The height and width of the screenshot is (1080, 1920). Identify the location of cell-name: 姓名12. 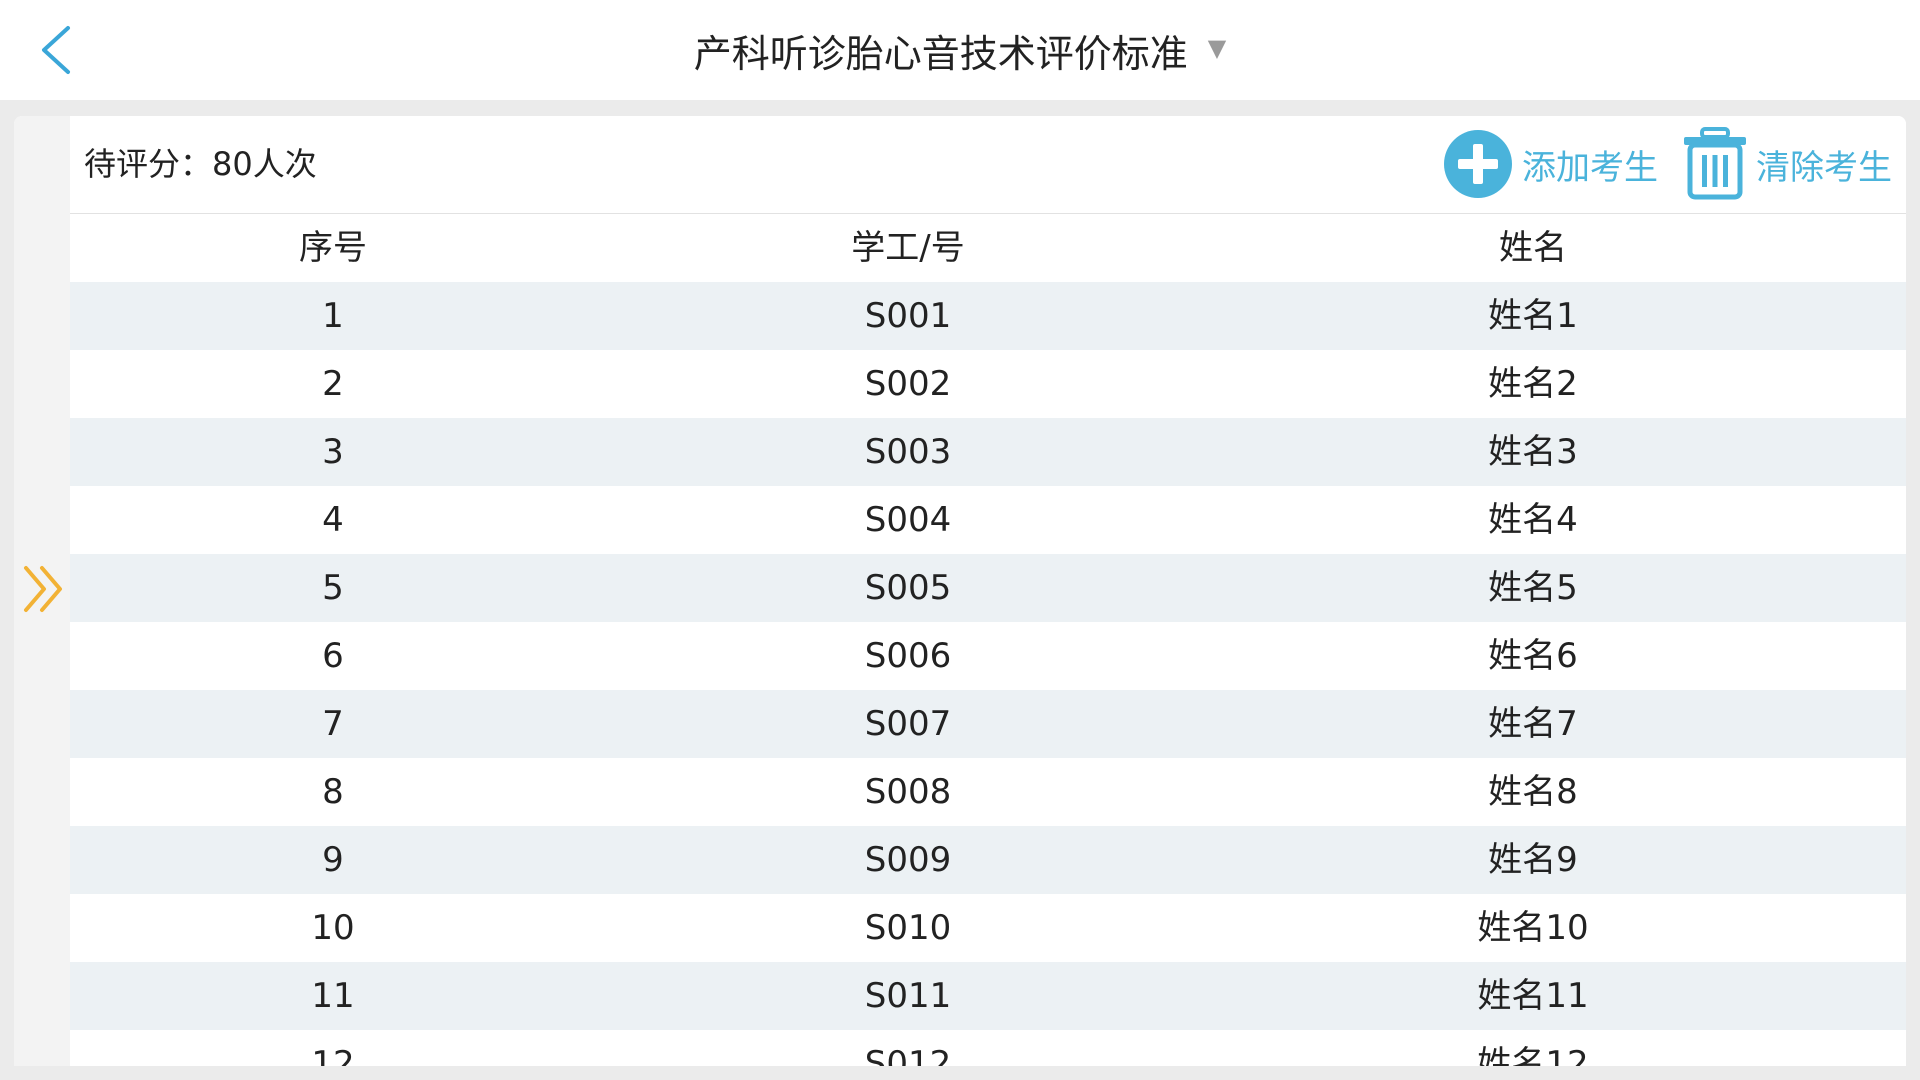
(1533, 1055).